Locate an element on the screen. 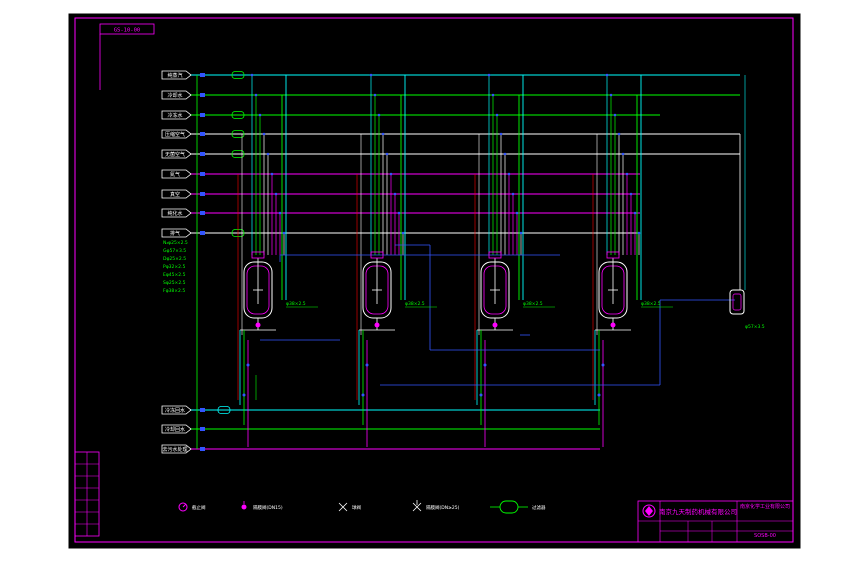  spec-note: Pφ32×2.5 is located at coordinates (174, 267).